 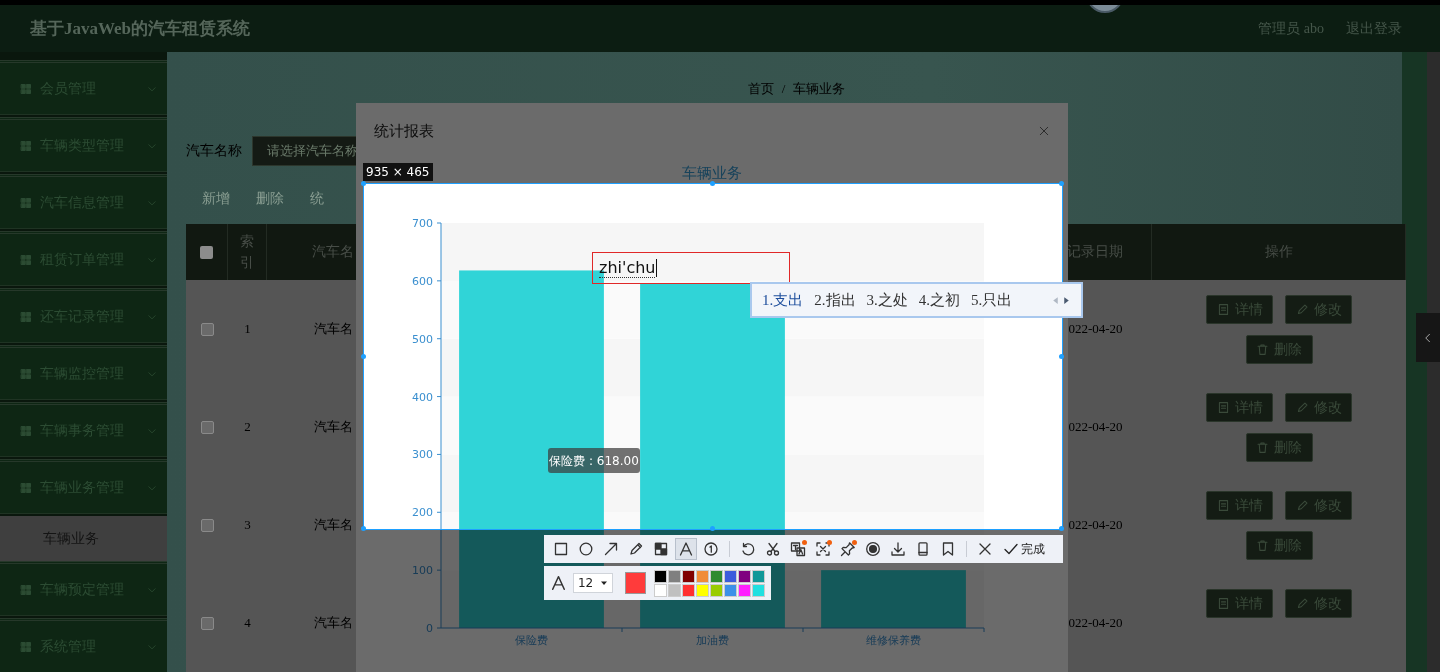 What do you see at coordinates (422, 339) in the screenshot?
I see `axis-label: 500` at bounding box center [422, 339].